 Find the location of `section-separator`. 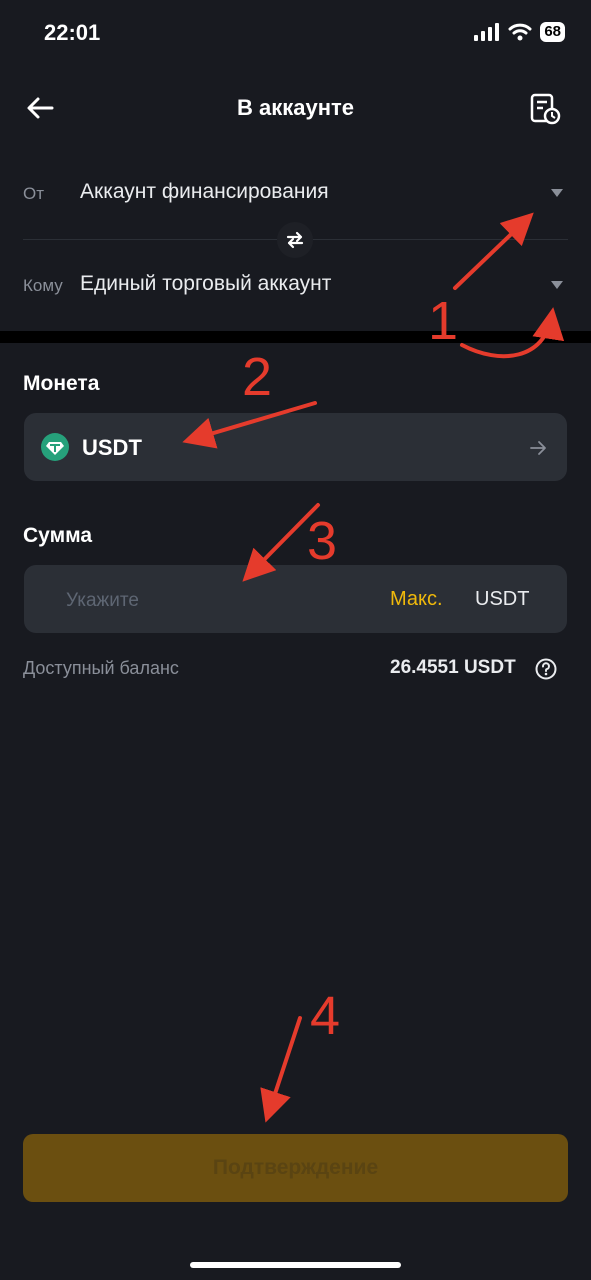

section-separator is located at coordinates (295, 337).